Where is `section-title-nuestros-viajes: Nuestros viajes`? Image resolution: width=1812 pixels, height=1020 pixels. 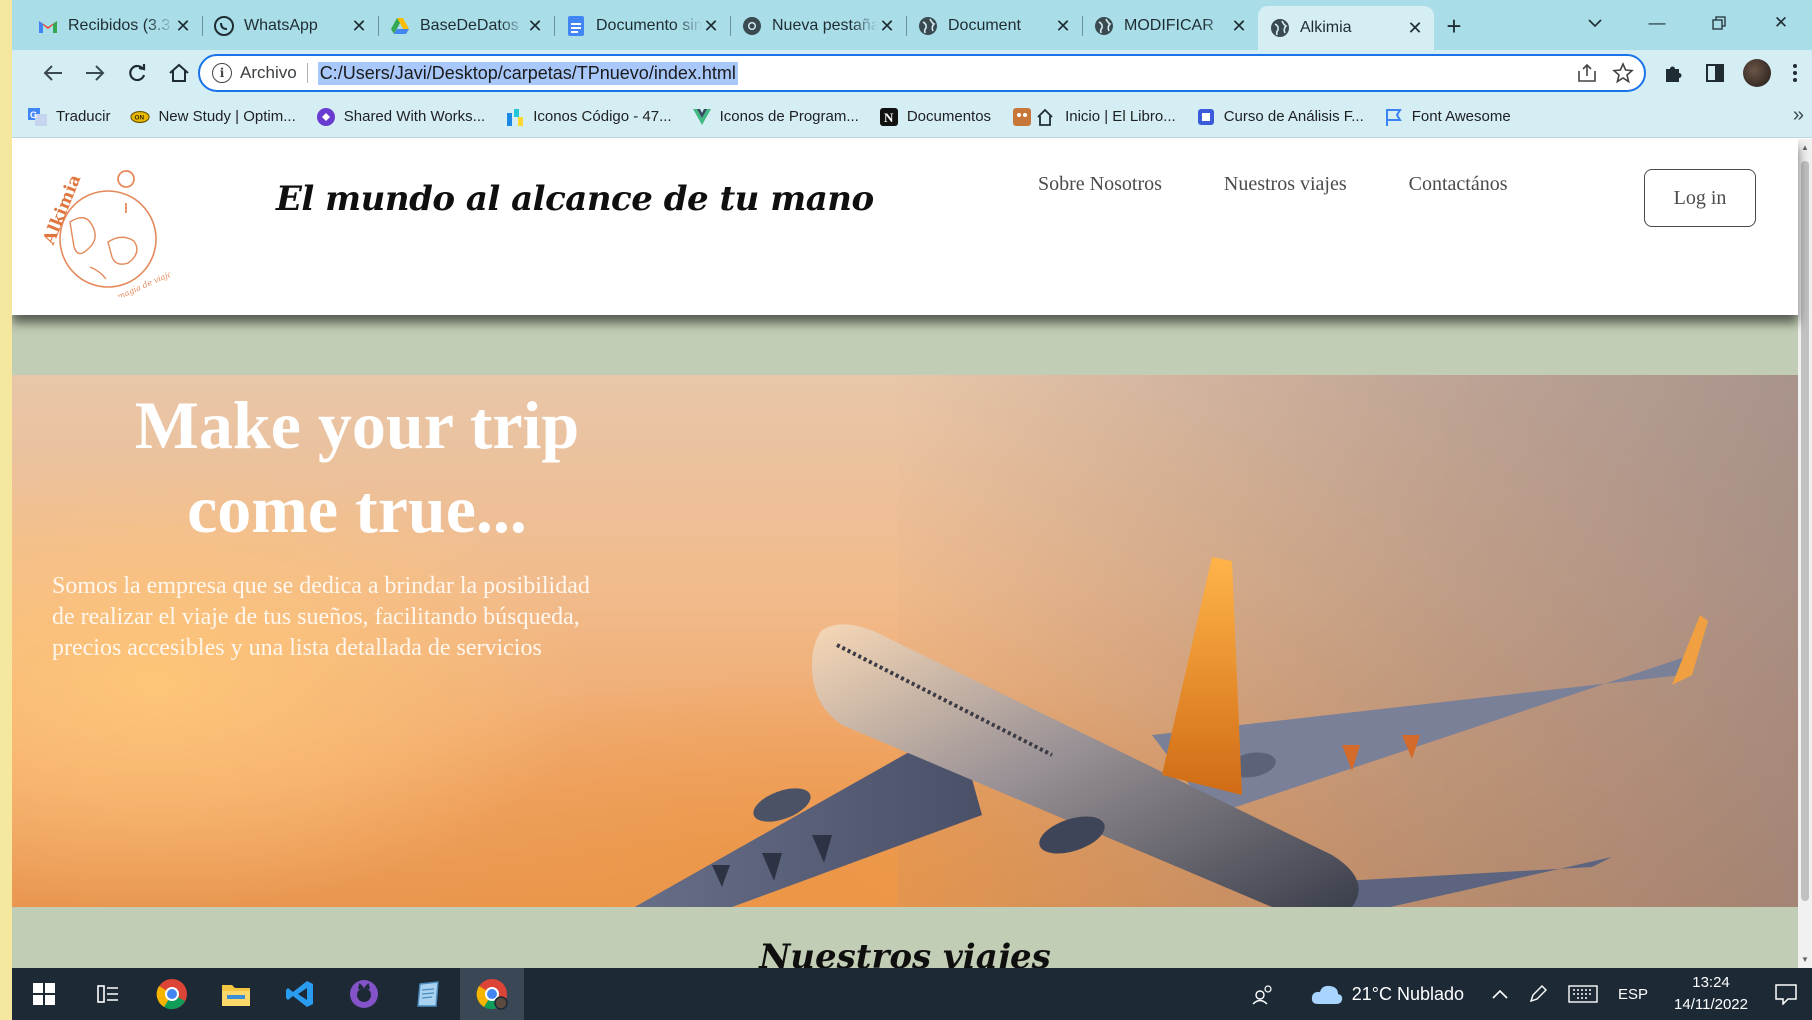
section-title-nuestros-viajes: Nuestros viajes is located at coordinates (905, 952).